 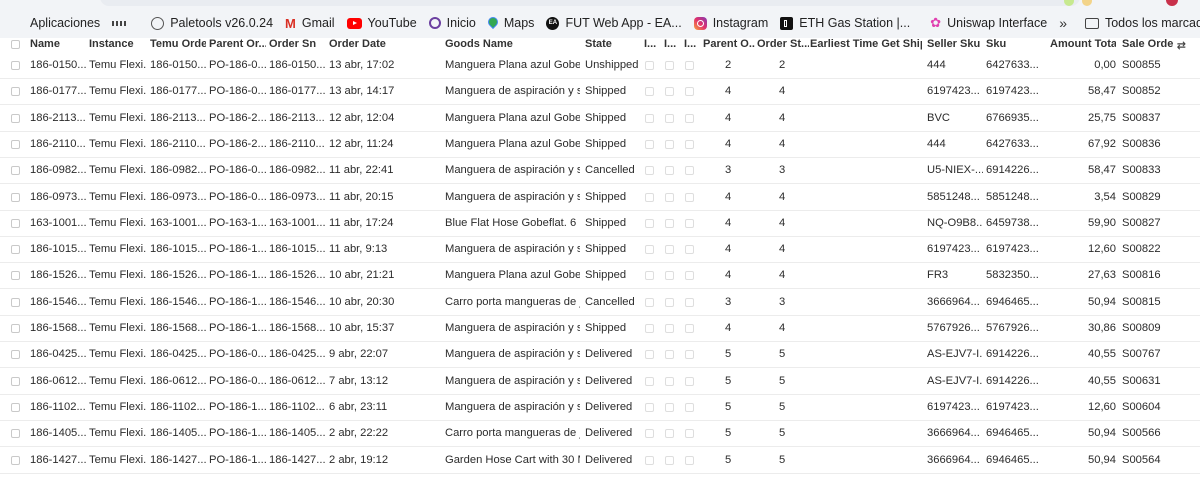 I want to click on bookmark-aplicaciones: Aplicaciones, so click(x=53, y=23).